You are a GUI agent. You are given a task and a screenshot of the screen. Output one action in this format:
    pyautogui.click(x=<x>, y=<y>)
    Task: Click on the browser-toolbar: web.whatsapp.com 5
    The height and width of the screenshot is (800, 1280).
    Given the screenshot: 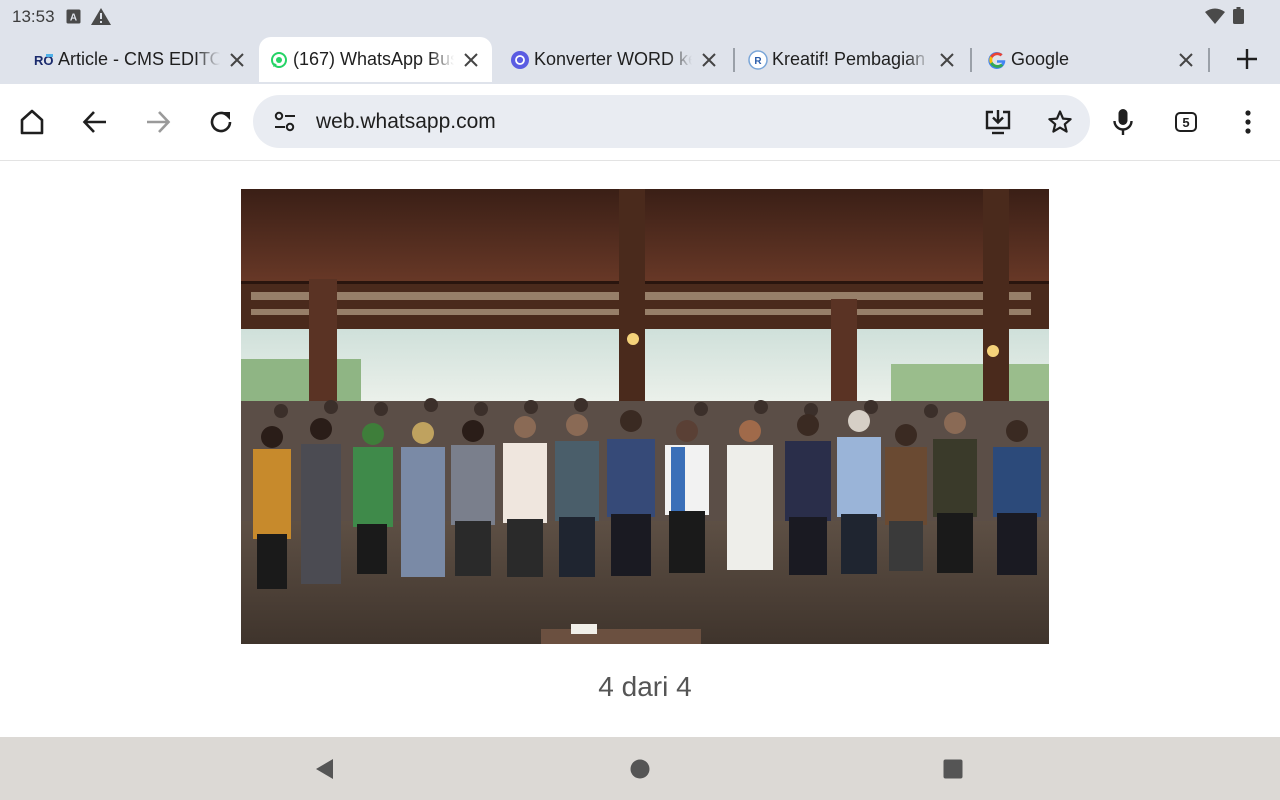 What is the action you would take?
    pyautogui.click(x=640, y=122)
    